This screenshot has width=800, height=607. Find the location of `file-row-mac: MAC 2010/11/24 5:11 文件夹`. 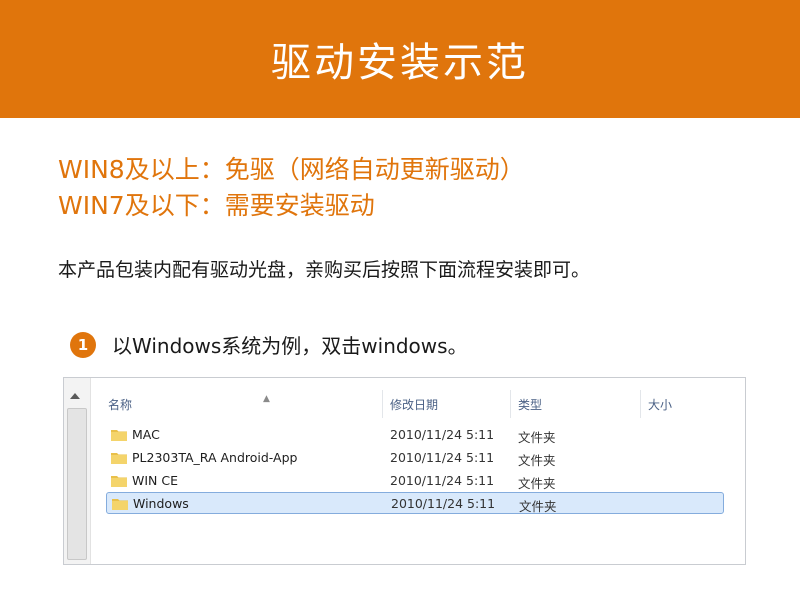

file-row-mac: MAC 2010/11/24 5:11 文件夹 is located at coordinates (415, 435).